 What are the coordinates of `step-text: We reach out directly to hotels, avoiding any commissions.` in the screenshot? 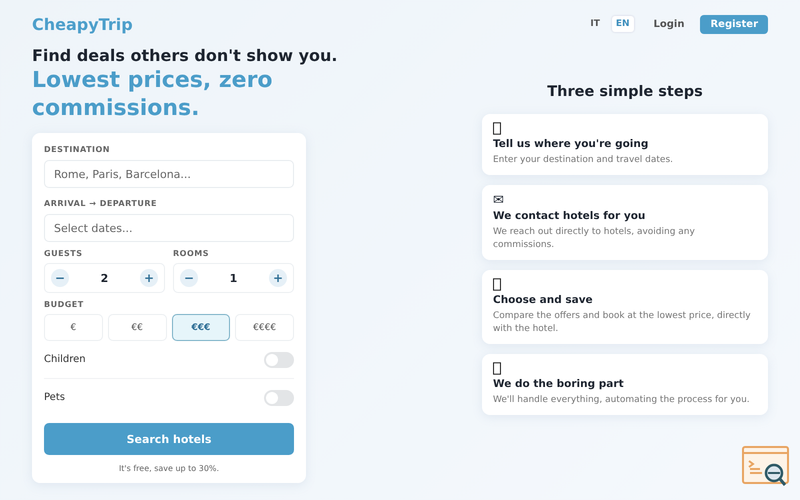 It's located at (594, 239).